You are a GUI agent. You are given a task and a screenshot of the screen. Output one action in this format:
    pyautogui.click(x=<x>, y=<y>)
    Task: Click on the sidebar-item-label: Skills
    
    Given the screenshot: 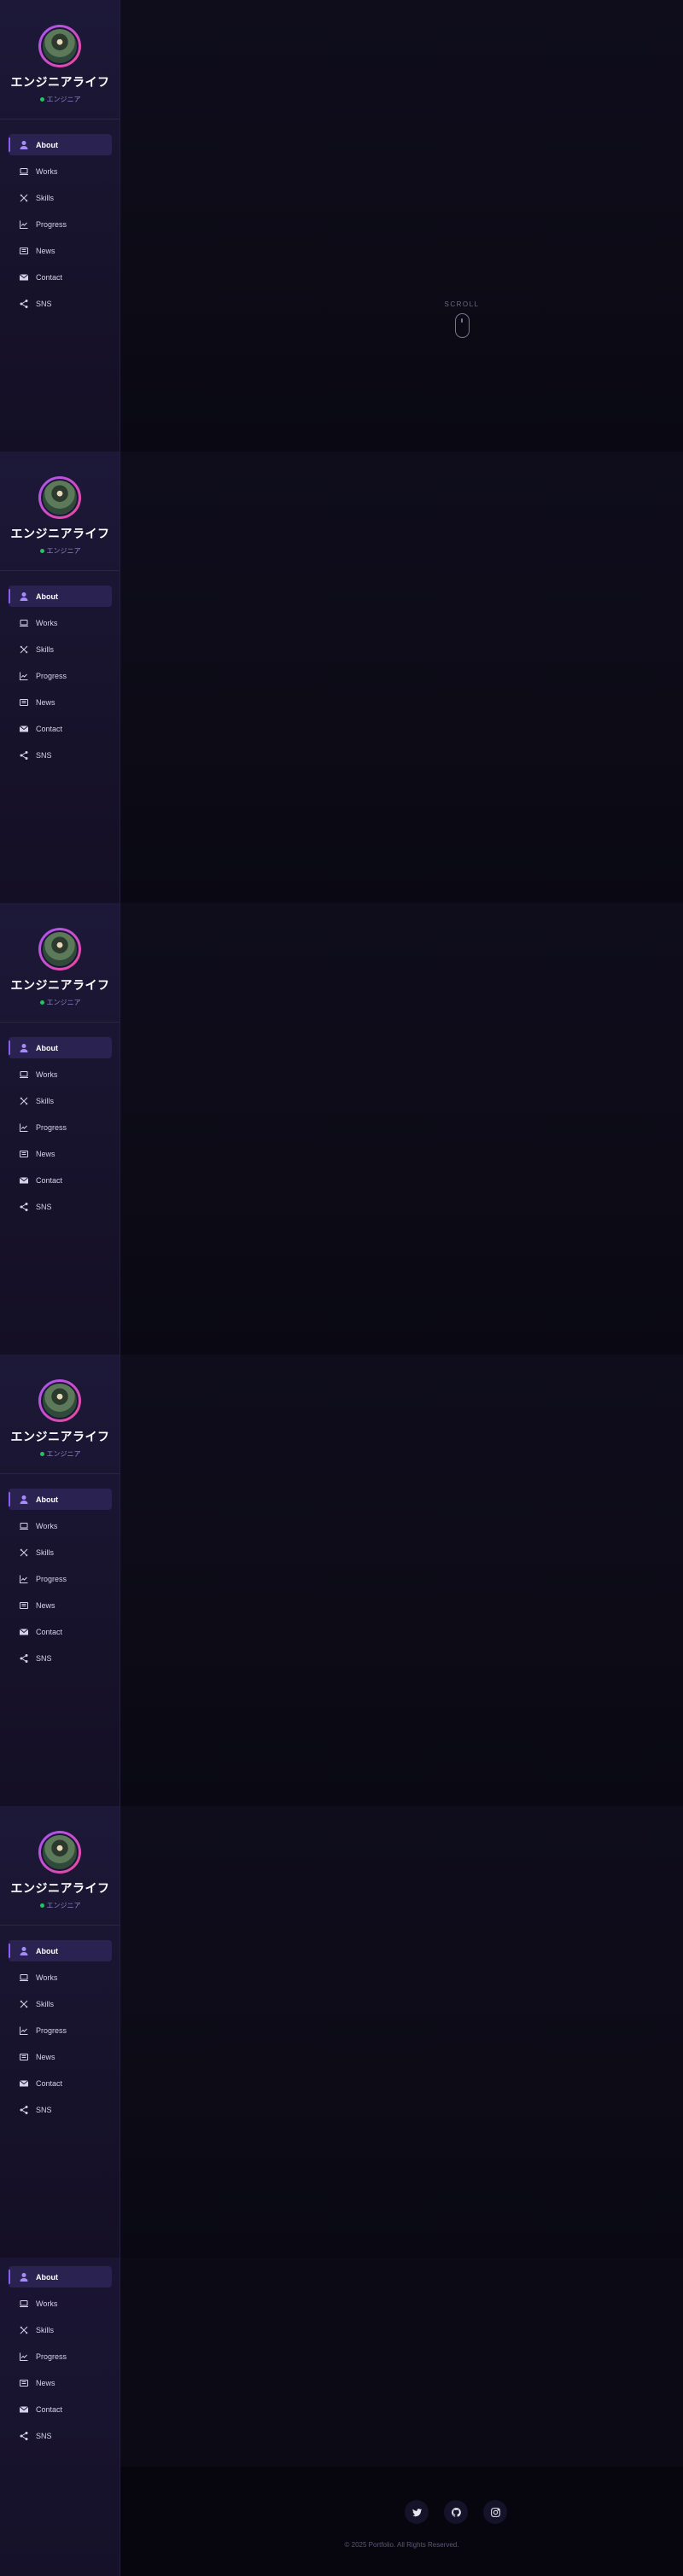 What is the action you would take?
    pyautogui.click(x=46, y=2329)
    